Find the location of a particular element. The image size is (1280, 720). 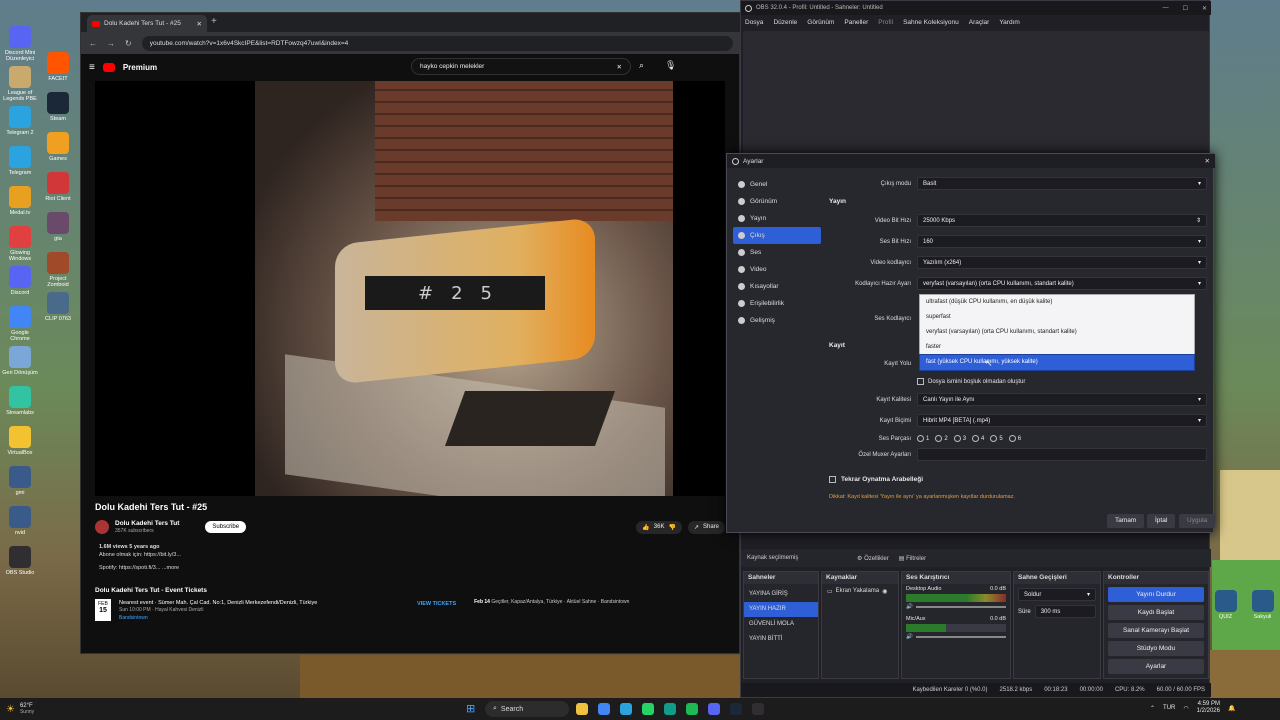

muxer-field is located at coordinates (1062, 454).